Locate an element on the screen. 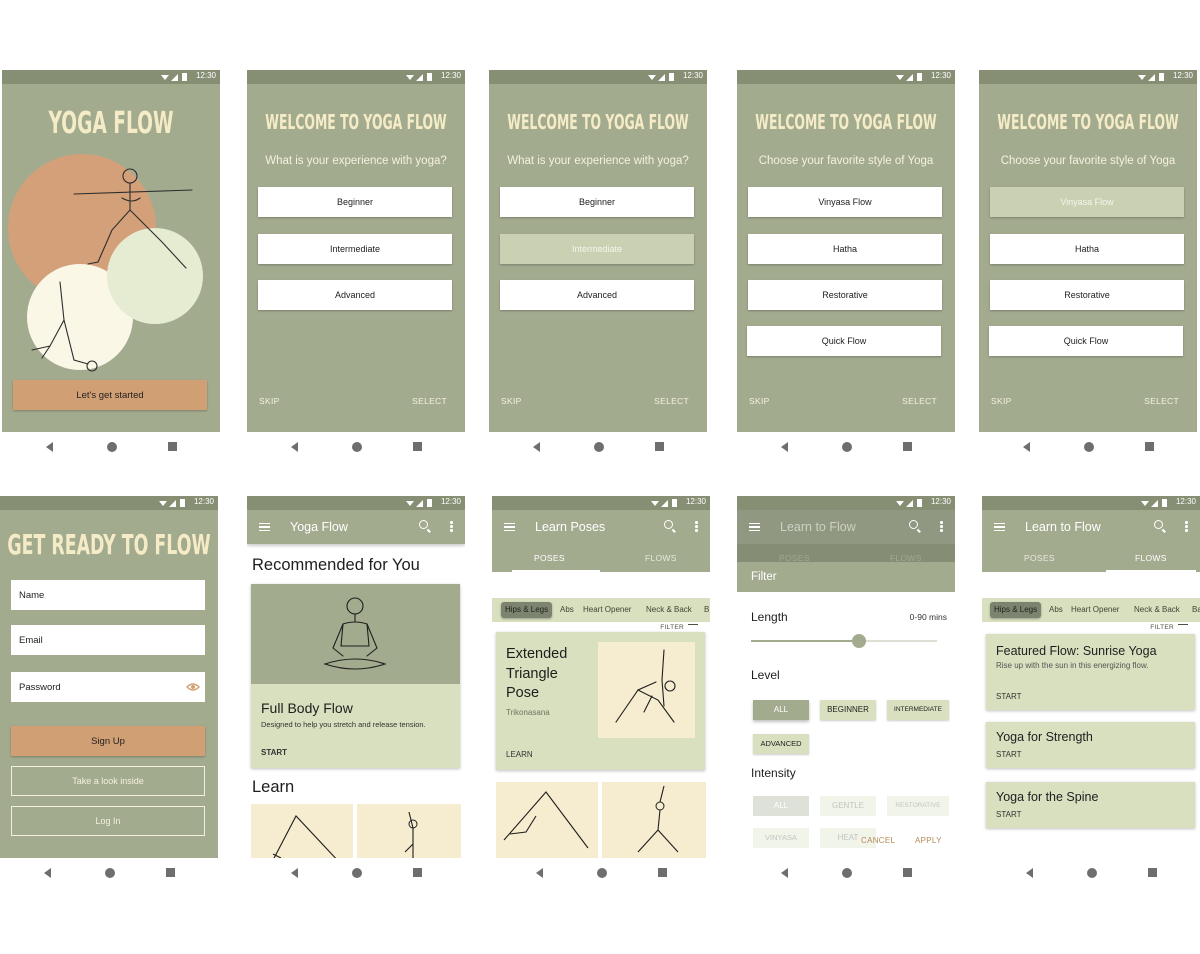 The height and width of the screenshot is (954, 1200). cancel-button: CANCEL is located at coordinates (878, 840).